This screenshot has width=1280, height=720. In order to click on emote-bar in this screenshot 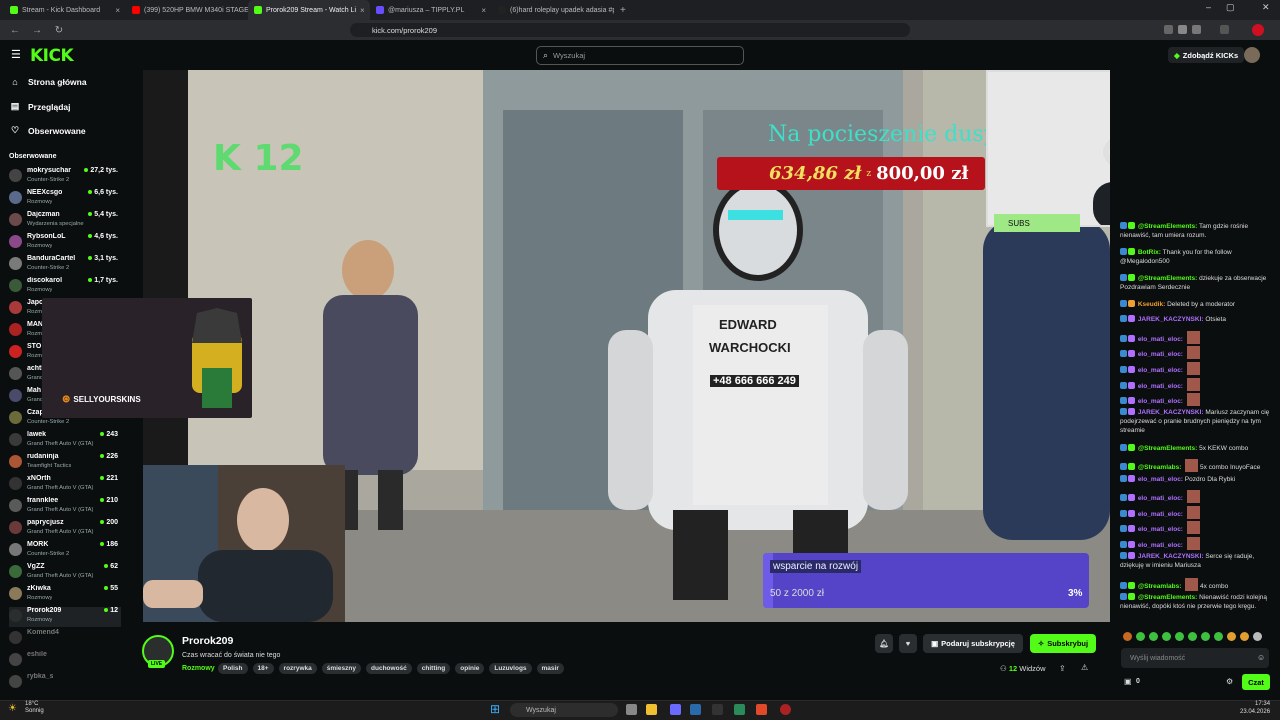, I will do `click(1197, 638)`.